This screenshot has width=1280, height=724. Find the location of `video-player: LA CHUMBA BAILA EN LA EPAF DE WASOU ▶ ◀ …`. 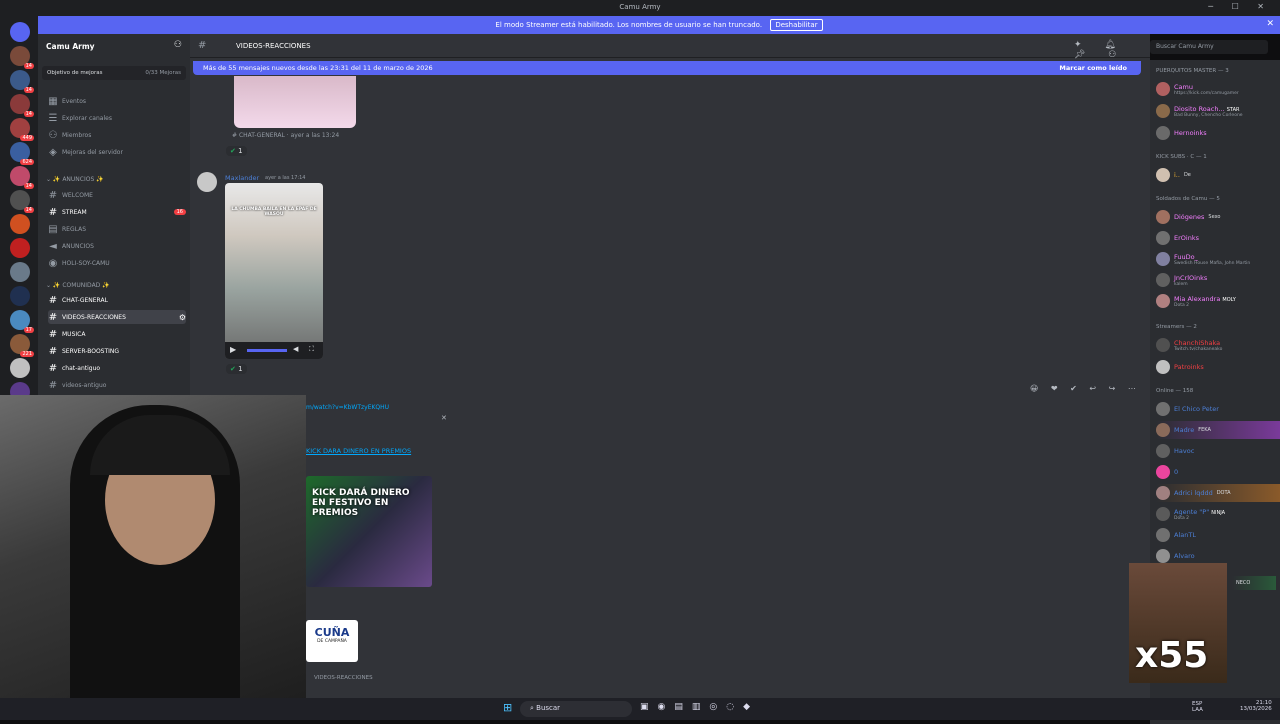

video-player: LA CHUMBA BAILA EN LA EPAF DE WASOU ▶ ◀ … is located at coordinates (274, 271).